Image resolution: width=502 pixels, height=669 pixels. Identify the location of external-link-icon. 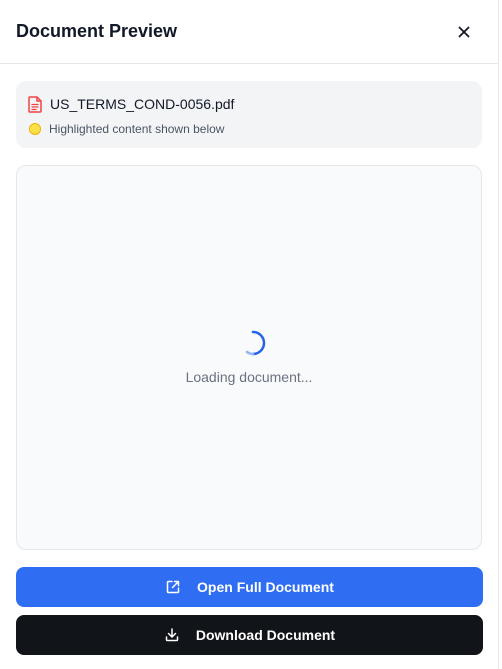
(173, 587).